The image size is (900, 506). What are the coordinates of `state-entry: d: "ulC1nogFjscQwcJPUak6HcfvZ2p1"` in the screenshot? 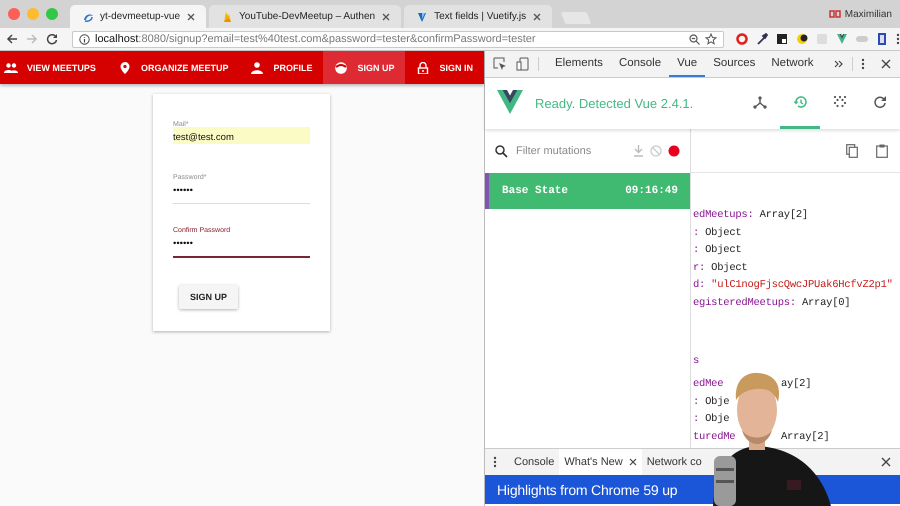 It's located at (793, 285).